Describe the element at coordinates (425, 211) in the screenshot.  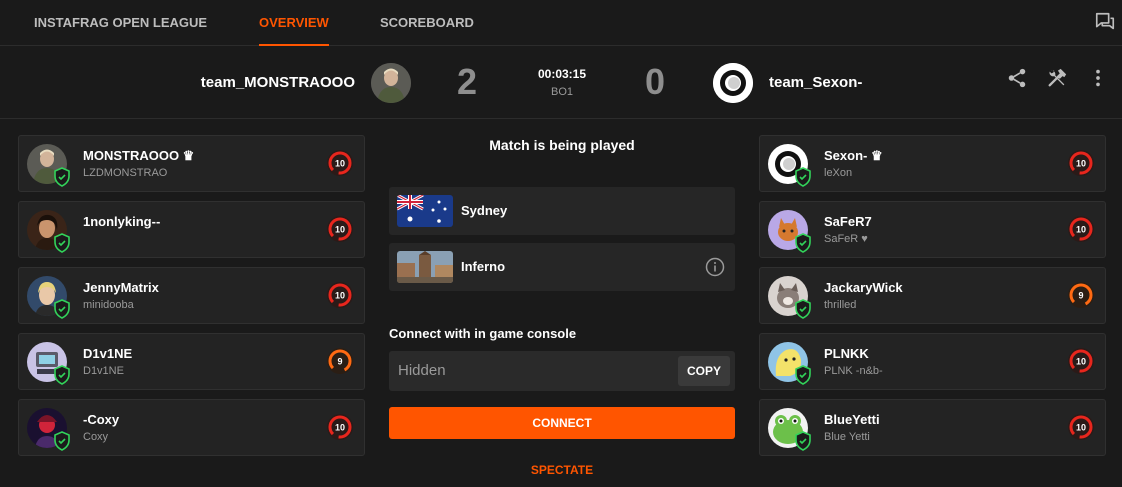
I see `australia-flag-icon` at that location.